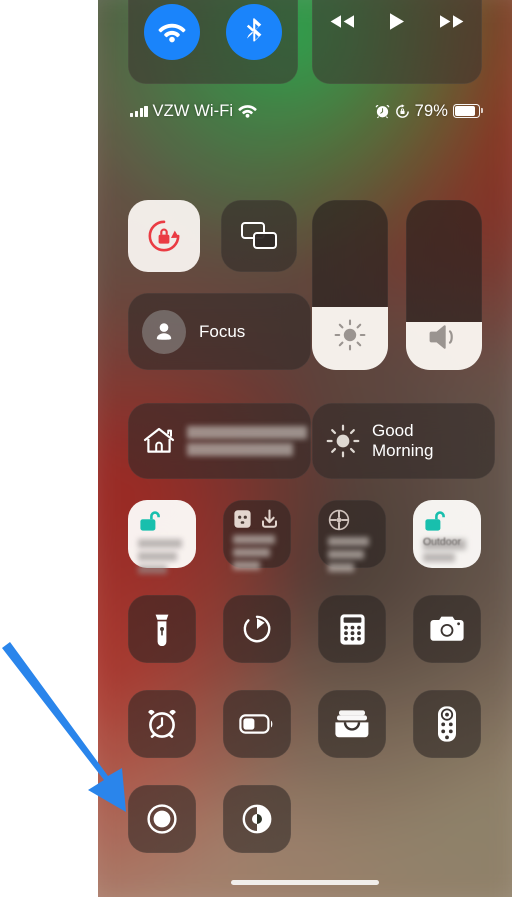  I want to click on accessory-fan, so click(352, 536).